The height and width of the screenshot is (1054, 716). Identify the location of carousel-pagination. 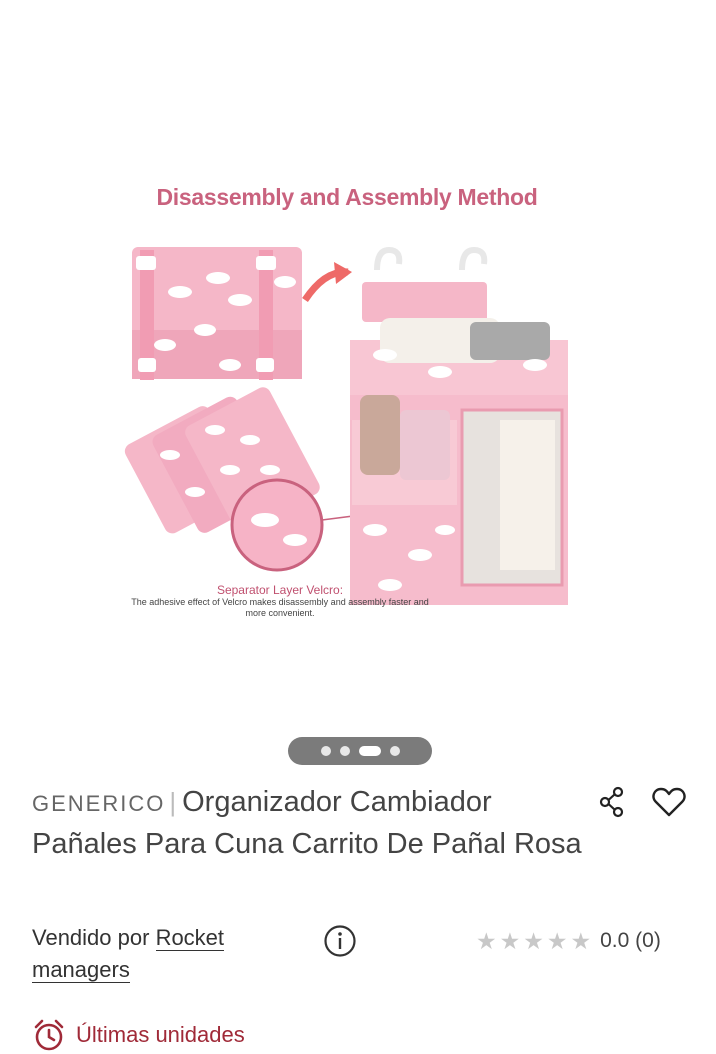
(360, 751).